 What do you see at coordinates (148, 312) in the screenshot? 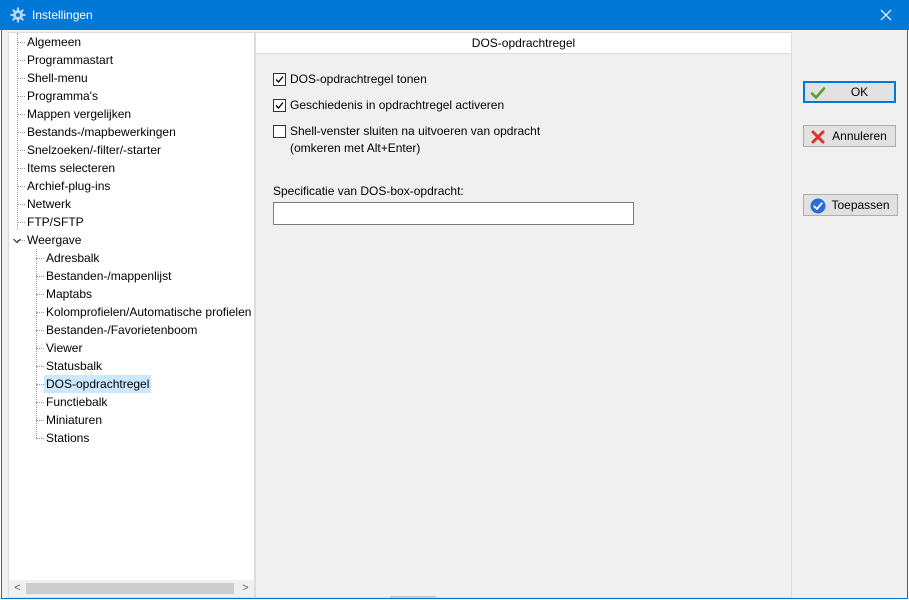
I see `tree-subitem: Kolomprofielen/Automatische profielen` at bounding box center [148, 312].